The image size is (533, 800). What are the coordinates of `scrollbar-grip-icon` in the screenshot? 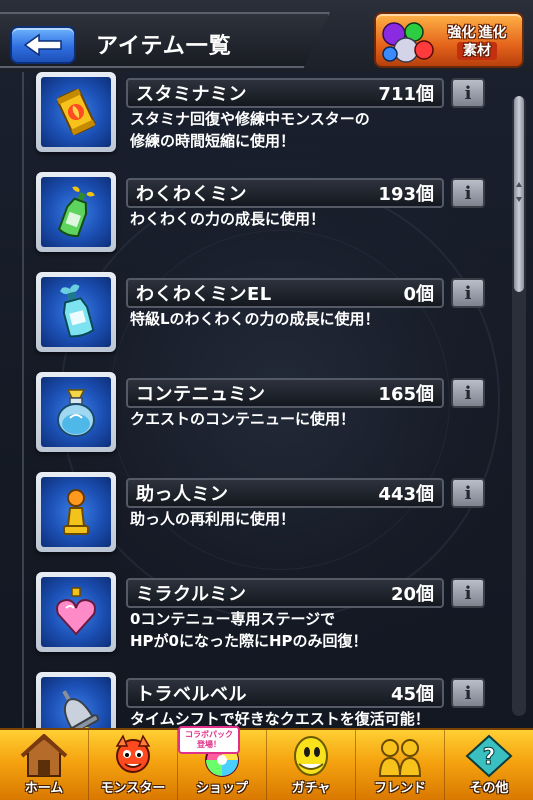 It's located at (519, 192).